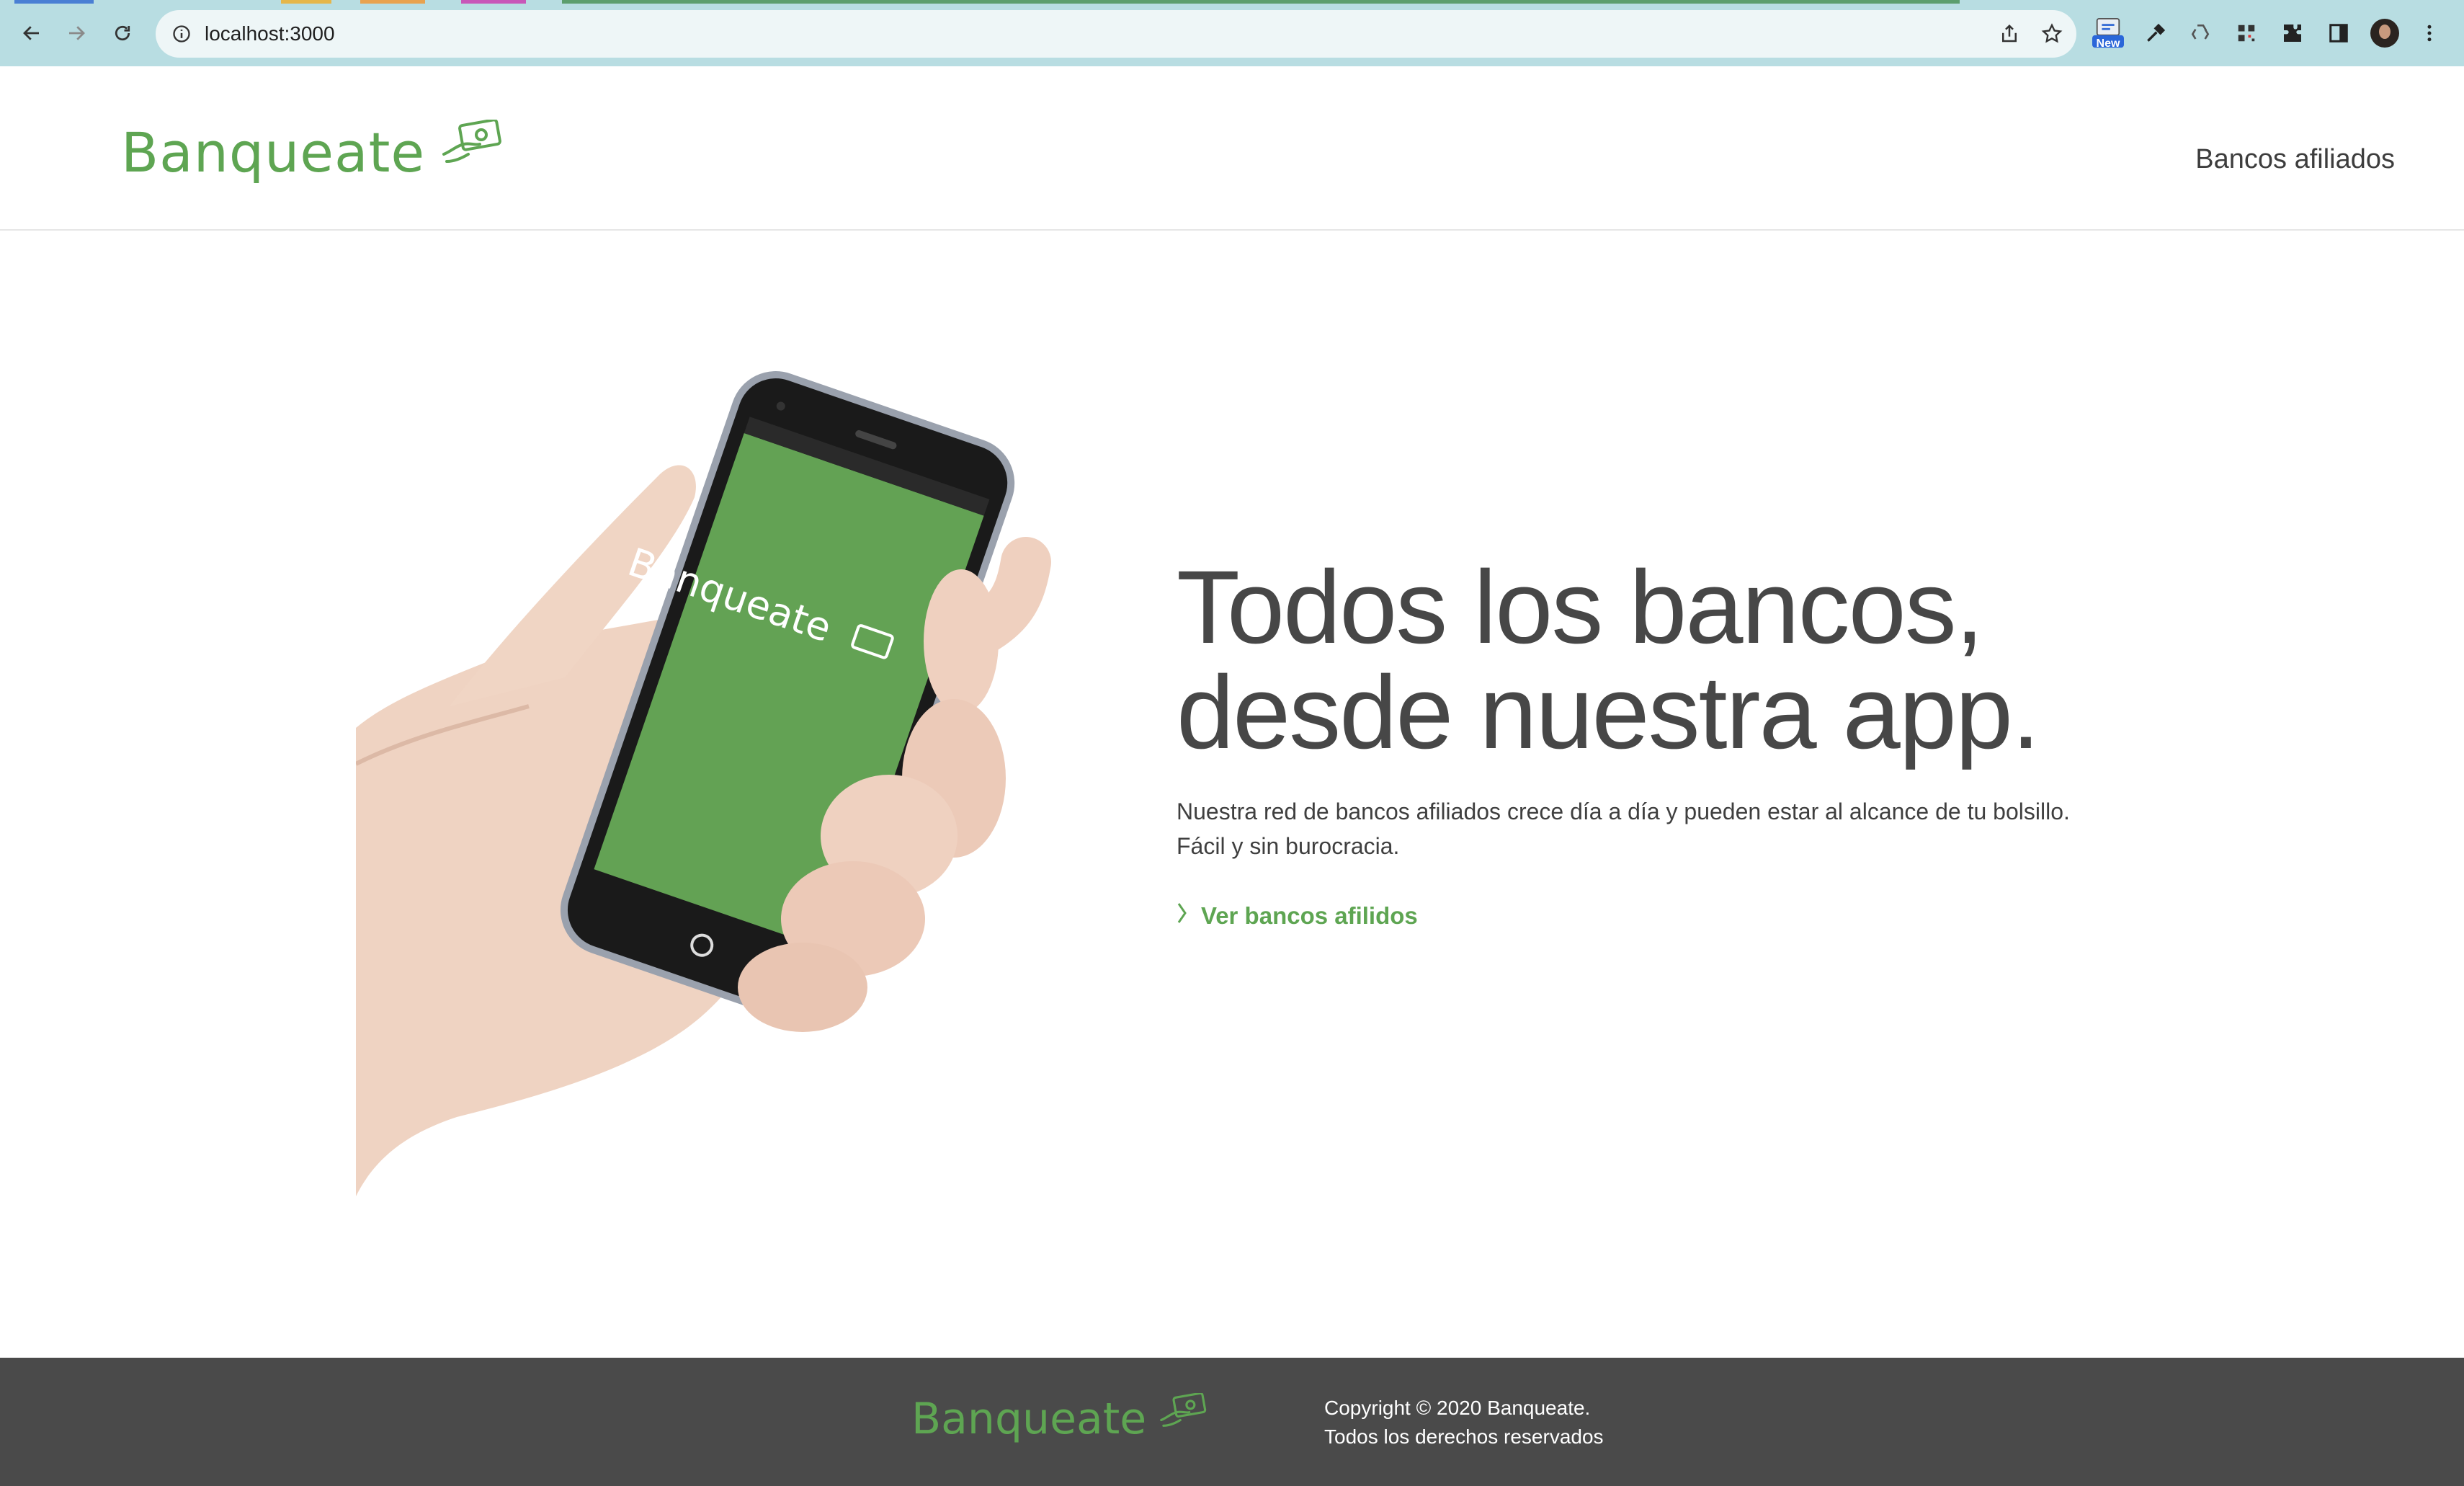  Describe the element at coordinates (2385, 33) in the screenshot. I see `profile-avatar` at that location.